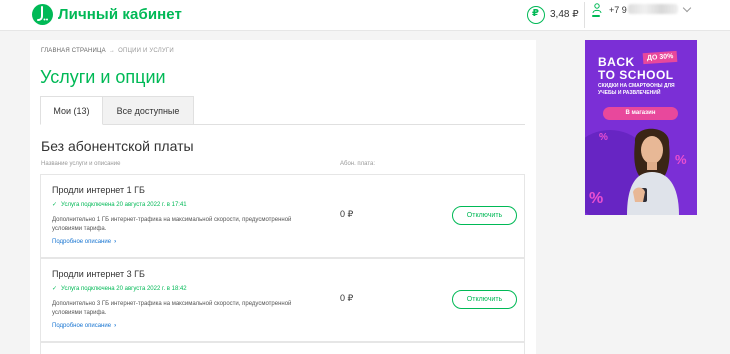 This screenshot has width=730, height=354. Describe the element at coordinates (687, 8) in the screenshot. I see `chevron-down-icon` at that location.